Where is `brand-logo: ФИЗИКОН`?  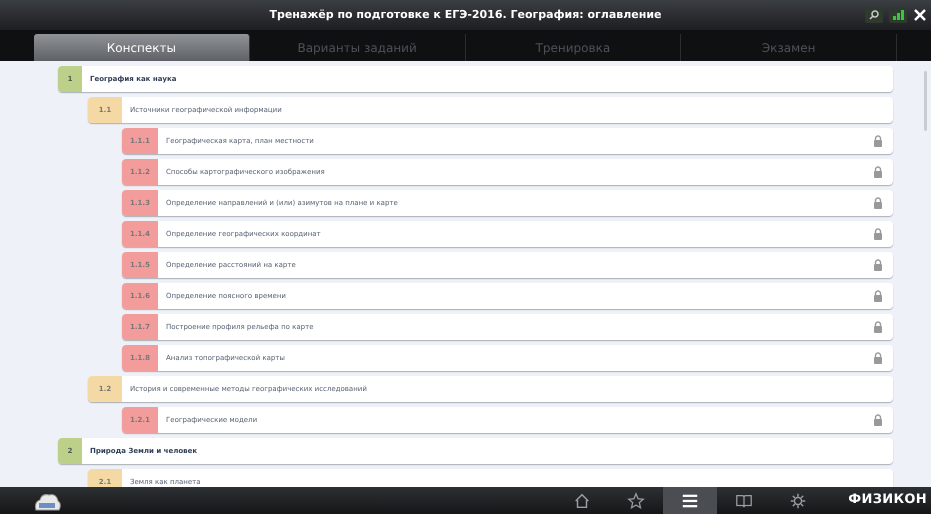 brand-logo: ФИЗИКОН is located at coordinates (887, 500).